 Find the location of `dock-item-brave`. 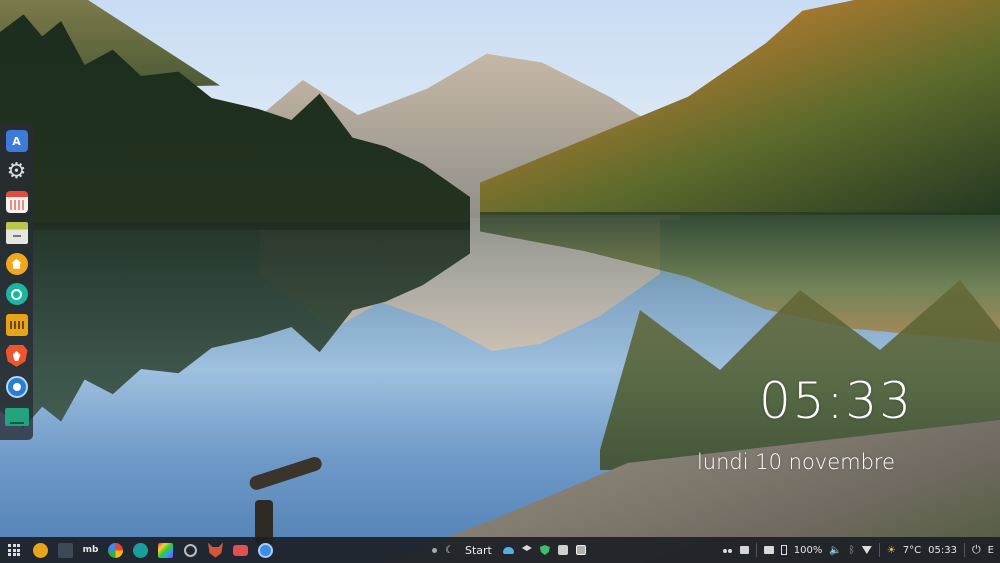

dock-item-brave is located at coordinates (17, 356).